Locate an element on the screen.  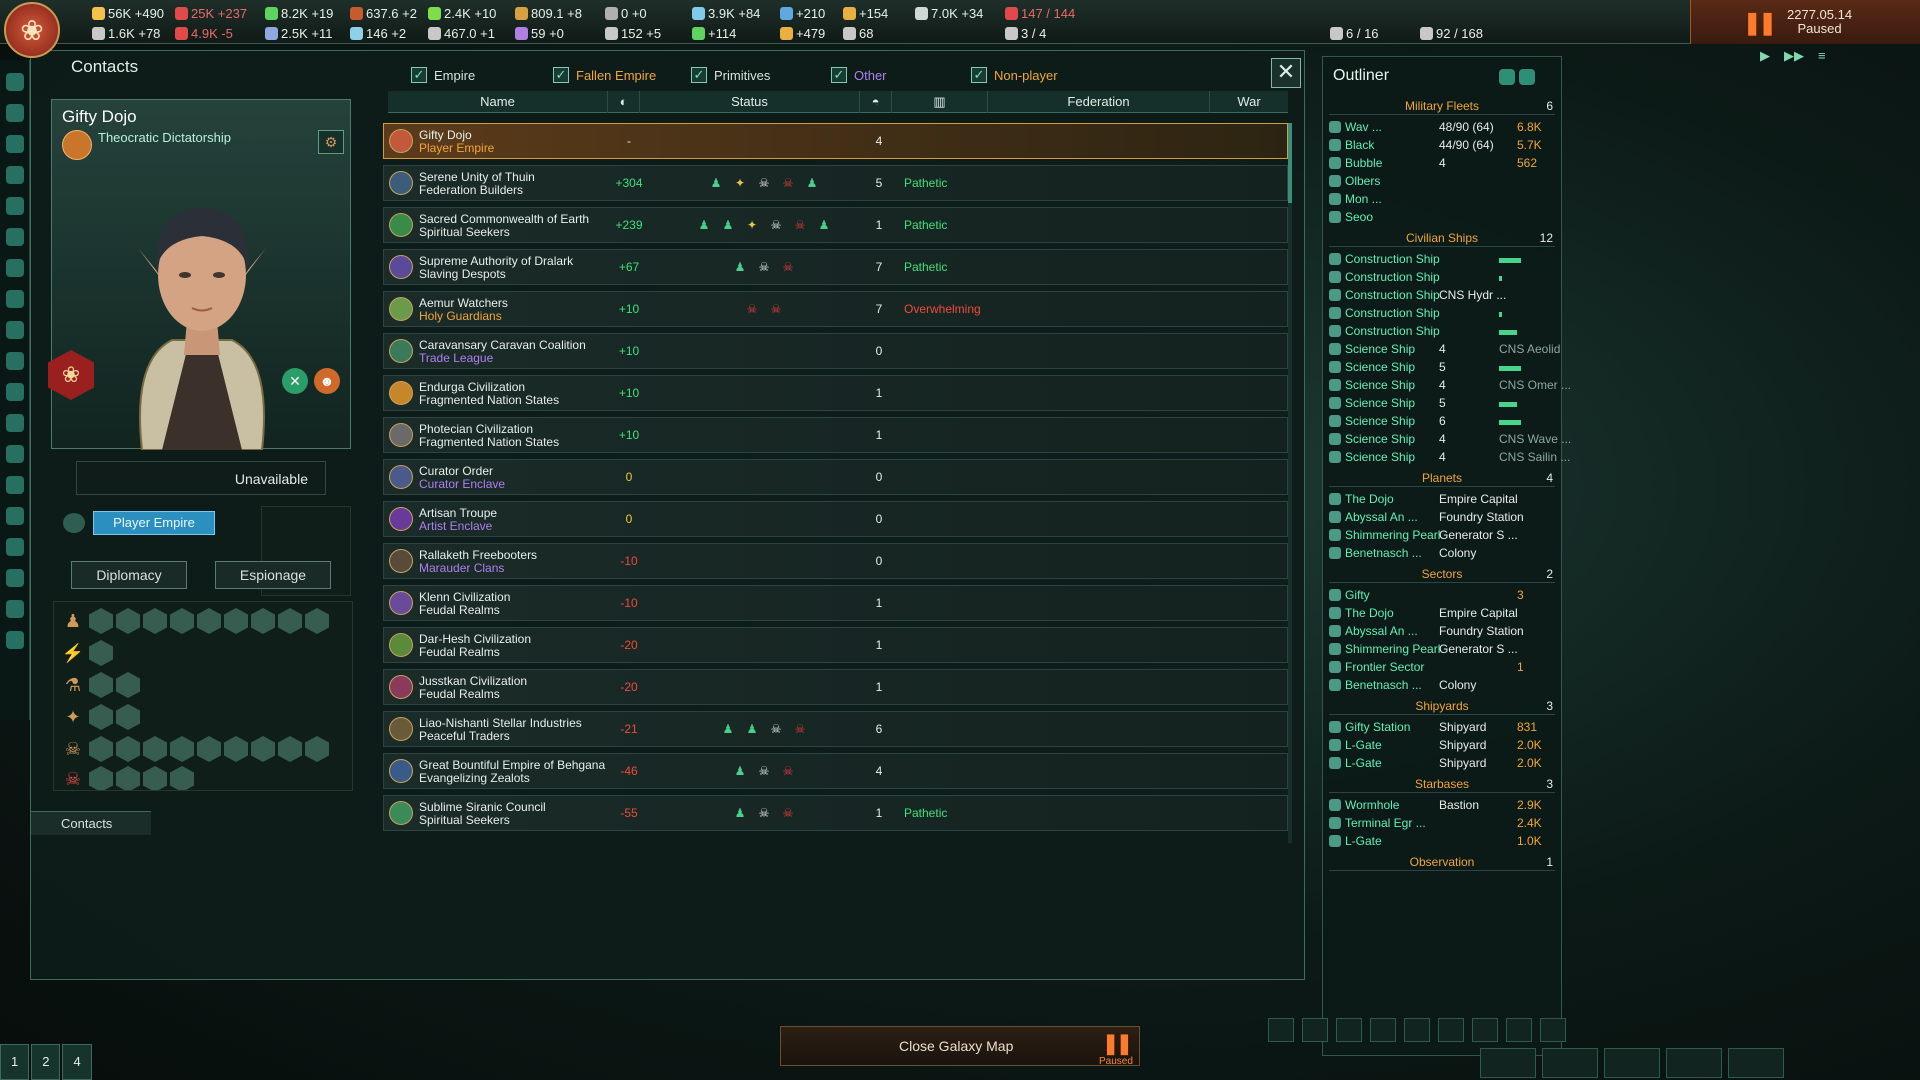
resource-item: 56K +490 is located at coordinates (128, 13).